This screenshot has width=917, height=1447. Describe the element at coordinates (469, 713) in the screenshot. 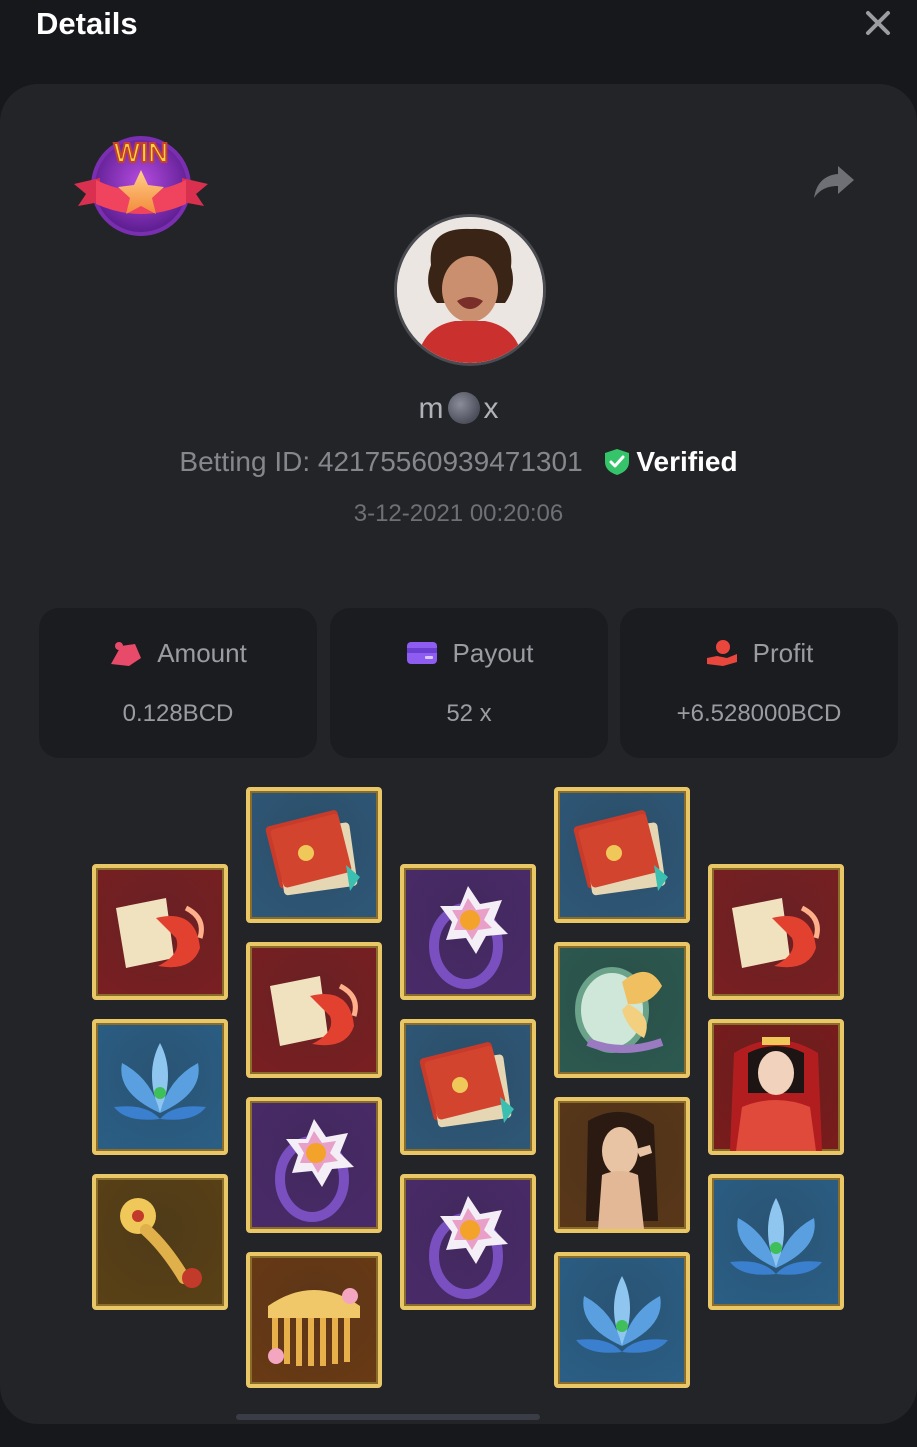

I see `stat-value: 52 x` at that location.